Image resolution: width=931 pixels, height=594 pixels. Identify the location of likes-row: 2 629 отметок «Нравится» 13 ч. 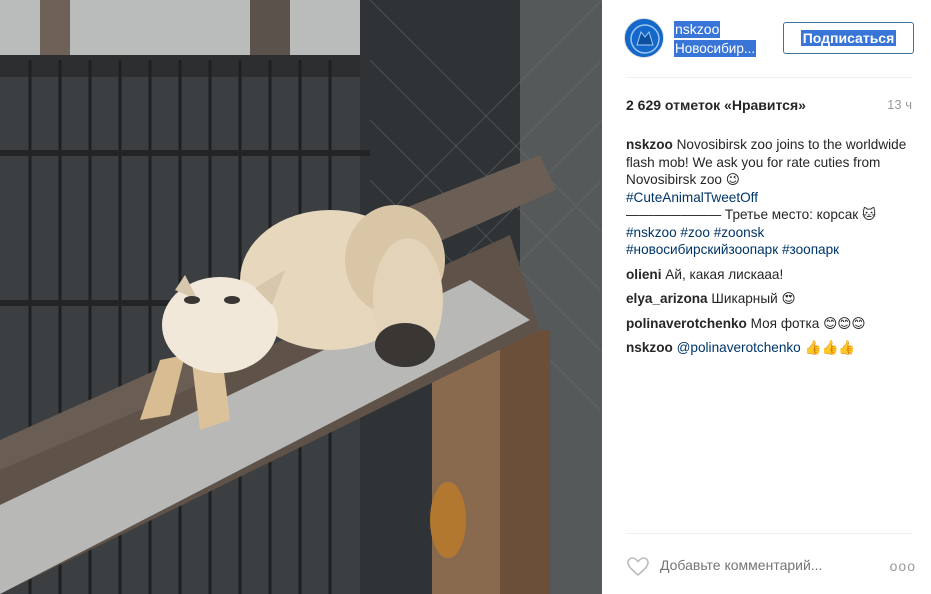
(769, 106).